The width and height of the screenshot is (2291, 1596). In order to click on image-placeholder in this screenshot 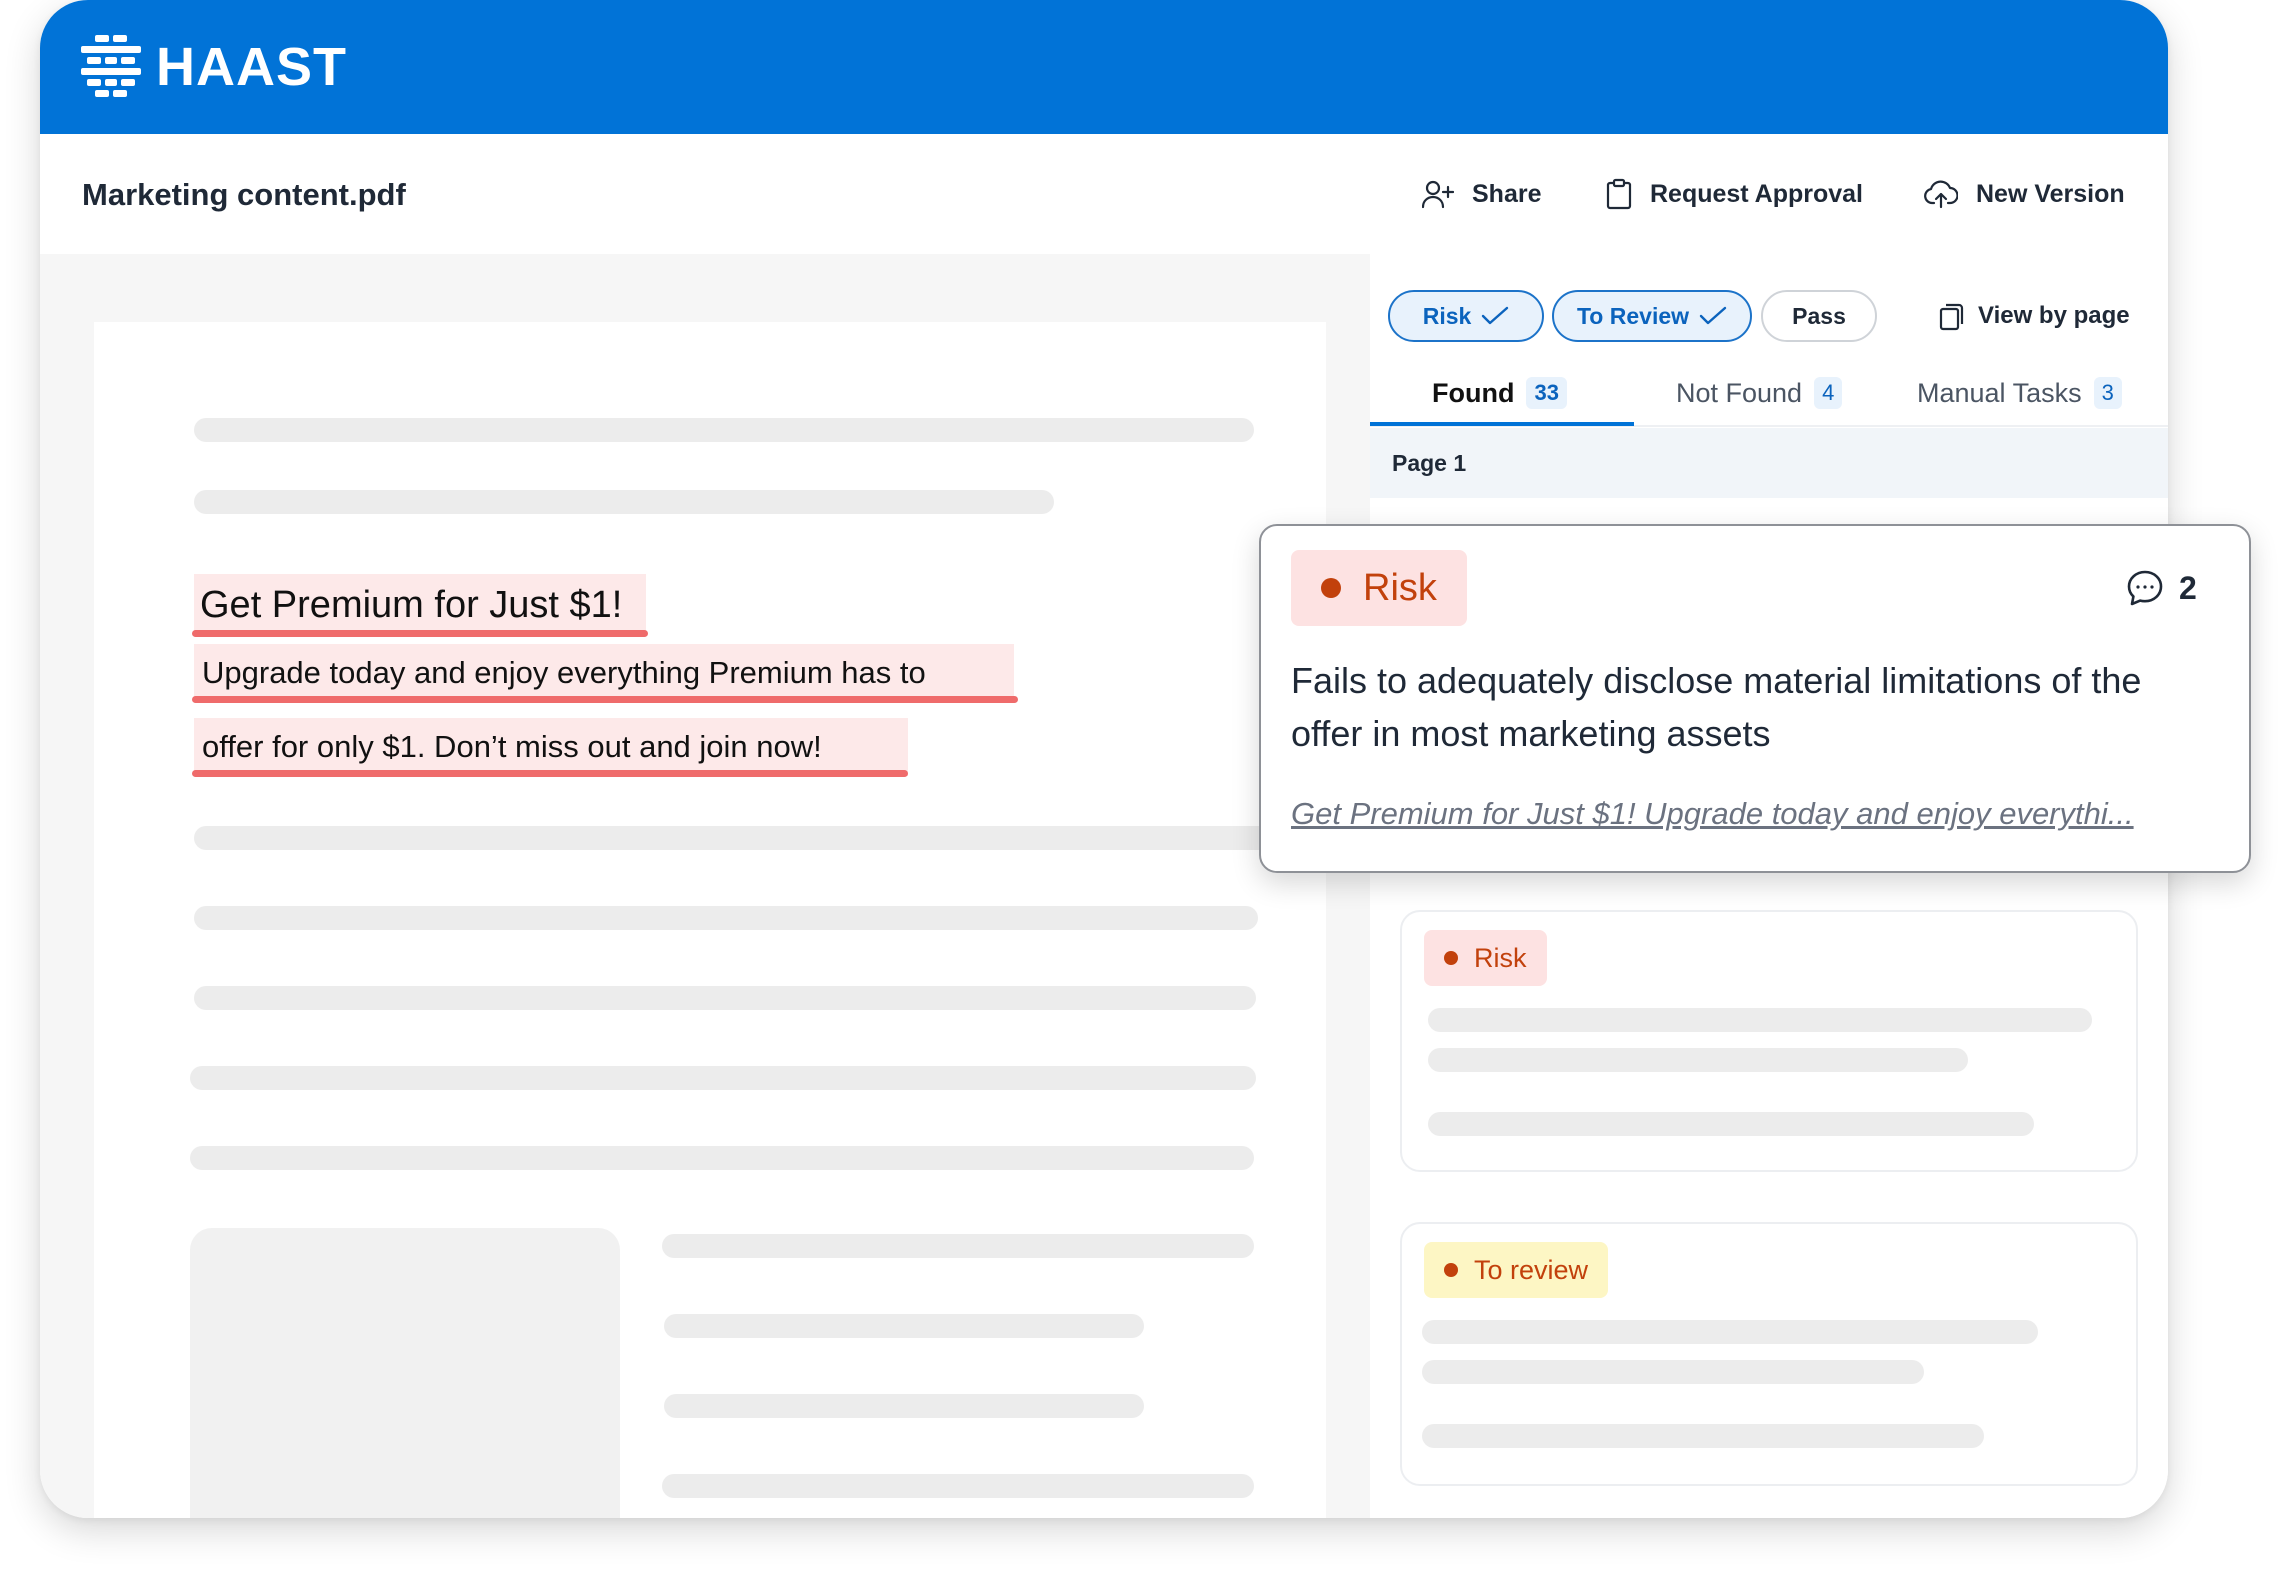, I will do `click(405, 1373)`.